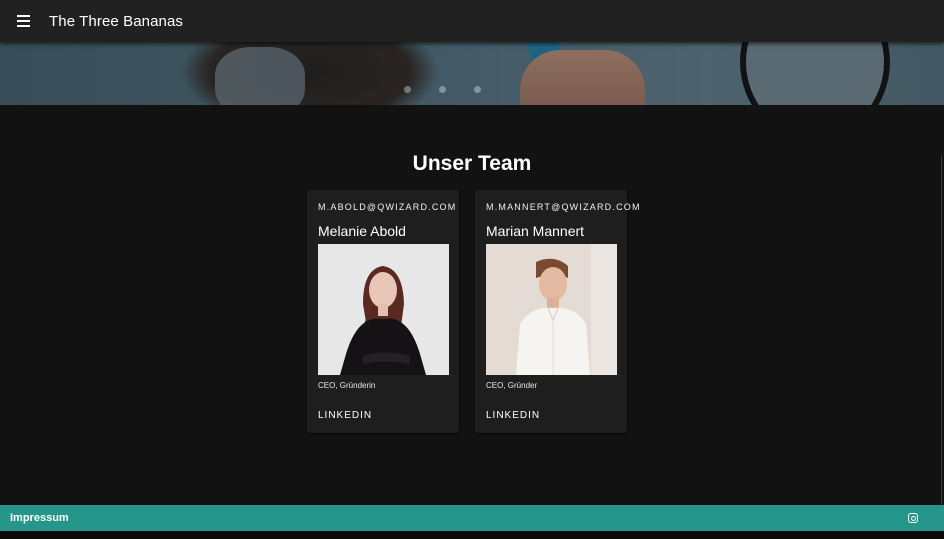 The height and width of the screenshot is (539, 944). What do you see at coordinates (472, 21) in the screenshot?
I see `app-bar: The Three Bananas` at bounding box center [472, 21].